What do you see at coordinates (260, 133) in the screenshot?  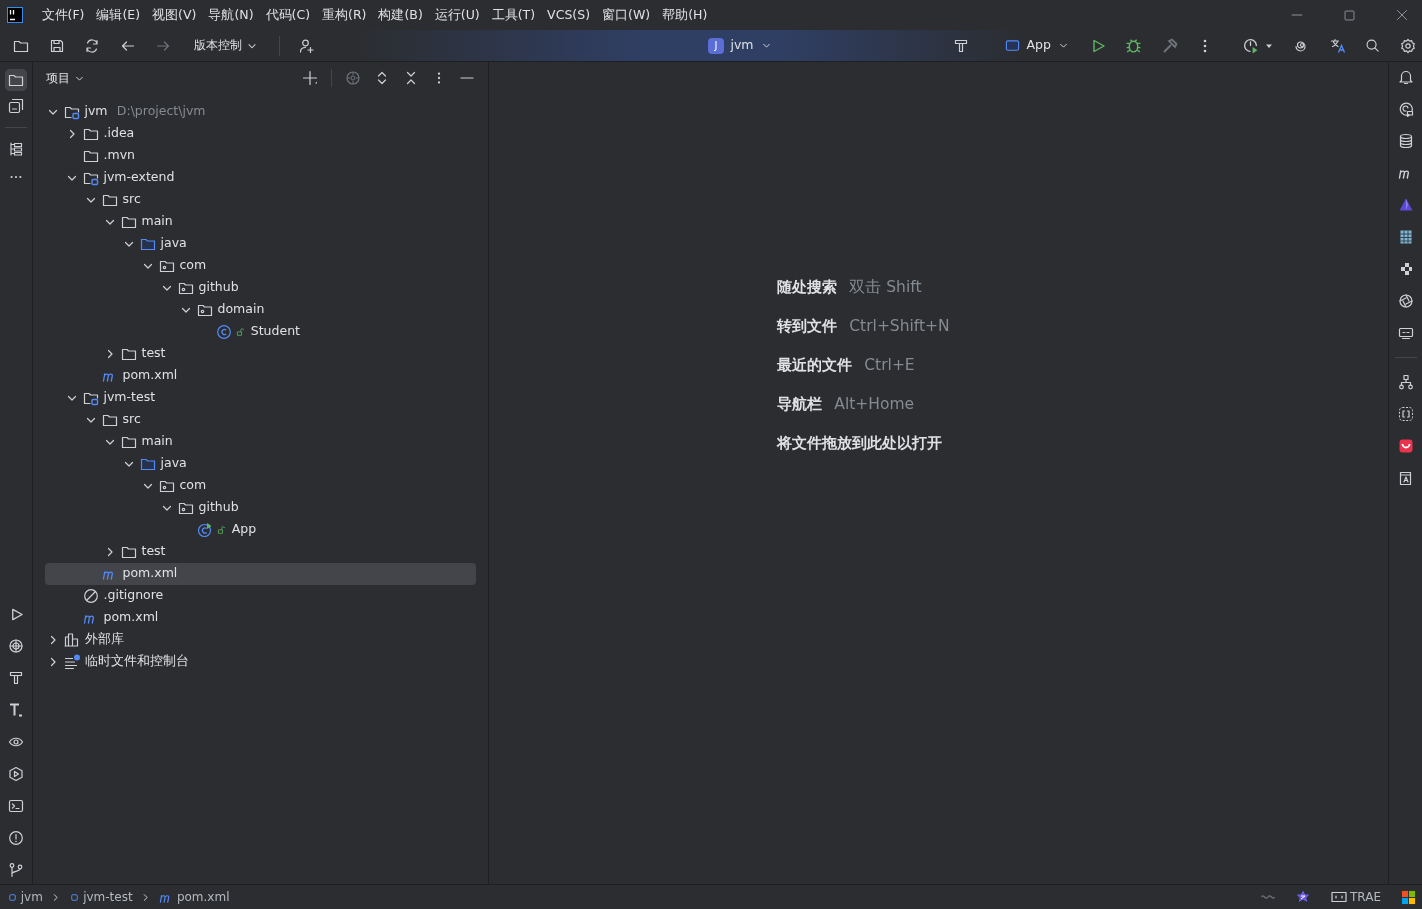 I see `tree-item: .idea` at bounding box center [260, 133].